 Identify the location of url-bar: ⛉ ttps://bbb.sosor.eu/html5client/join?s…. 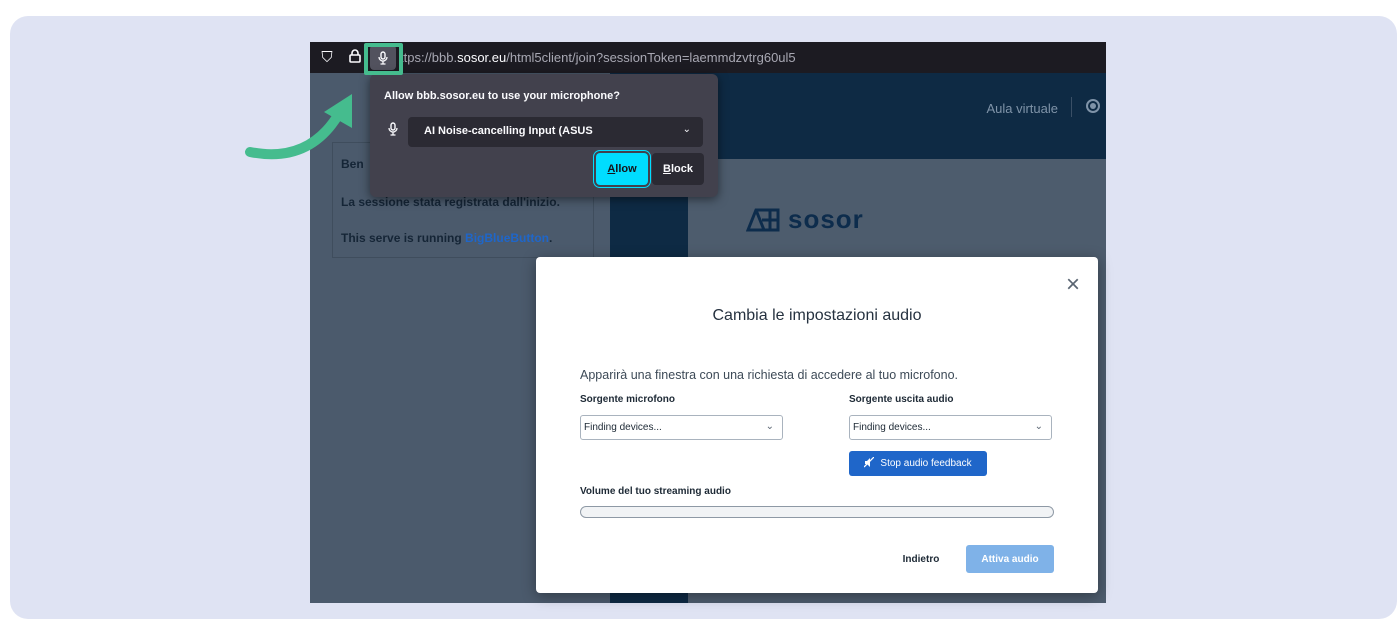
(708, 57).